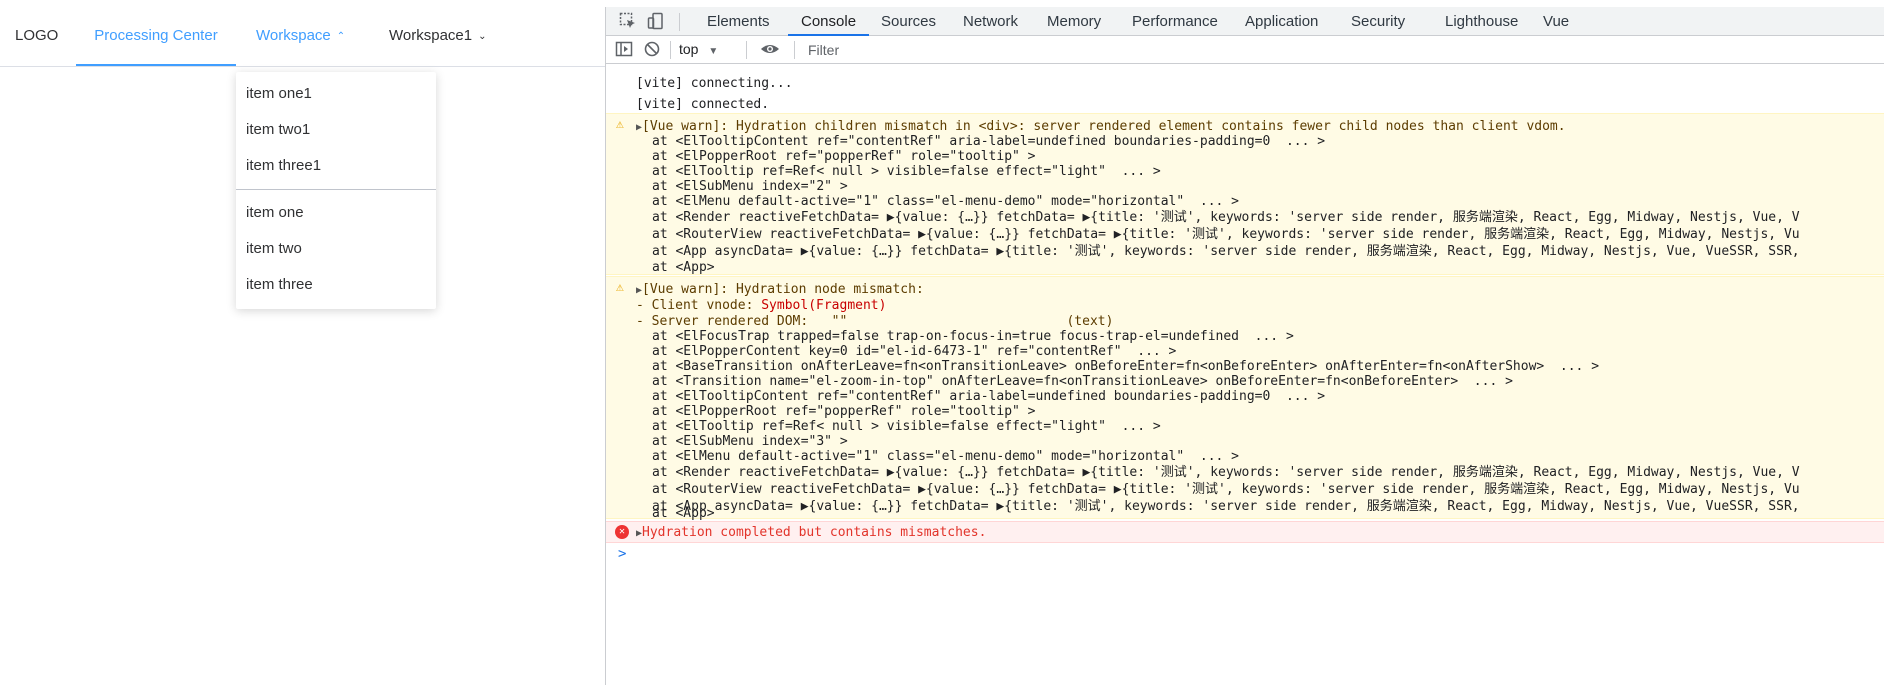 The image size is (1884, 685). I want to click on client-vnode-line: - Client vnode: Symbol(Fragment), so click(761, 305).